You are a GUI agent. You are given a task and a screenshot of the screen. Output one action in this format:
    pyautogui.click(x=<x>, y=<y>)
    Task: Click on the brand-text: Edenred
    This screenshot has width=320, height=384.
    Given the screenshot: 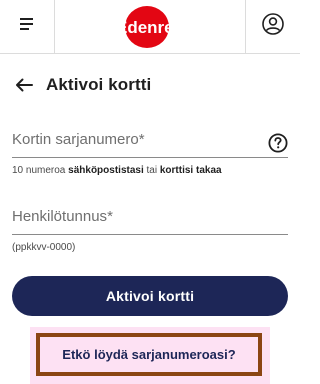 What is the action you would take?
    pyautogui.click(x=150, y=27)
    